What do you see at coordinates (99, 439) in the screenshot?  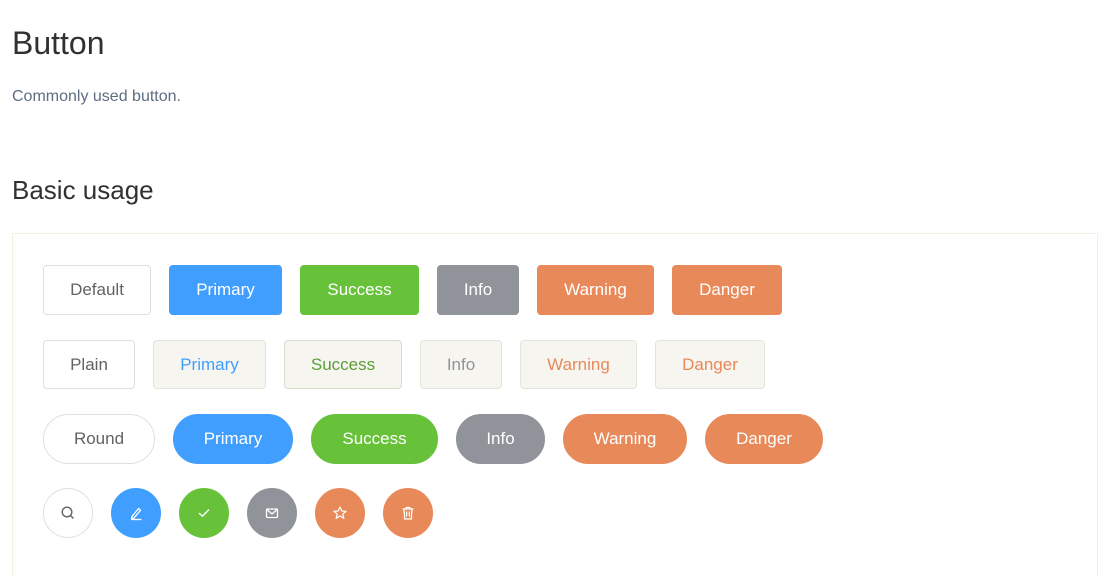 I see `round-default-button: Round` at bounding box center [99, 439].